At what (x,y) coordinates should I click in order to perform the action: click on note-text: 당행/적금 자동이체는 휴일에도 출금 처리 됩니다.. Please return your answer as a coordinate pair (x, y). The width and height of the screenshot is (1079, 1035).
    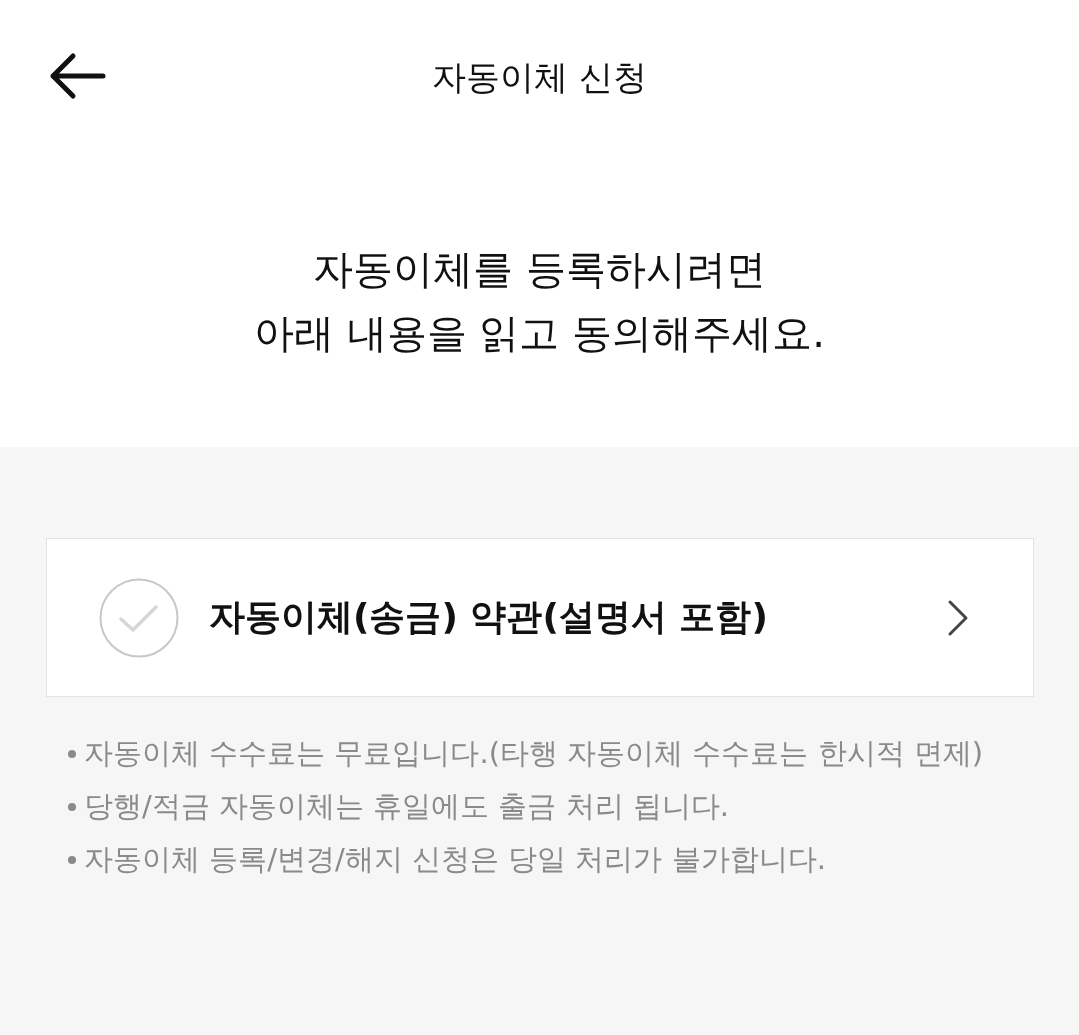
    Looking at the image, I should click on (407, 806).